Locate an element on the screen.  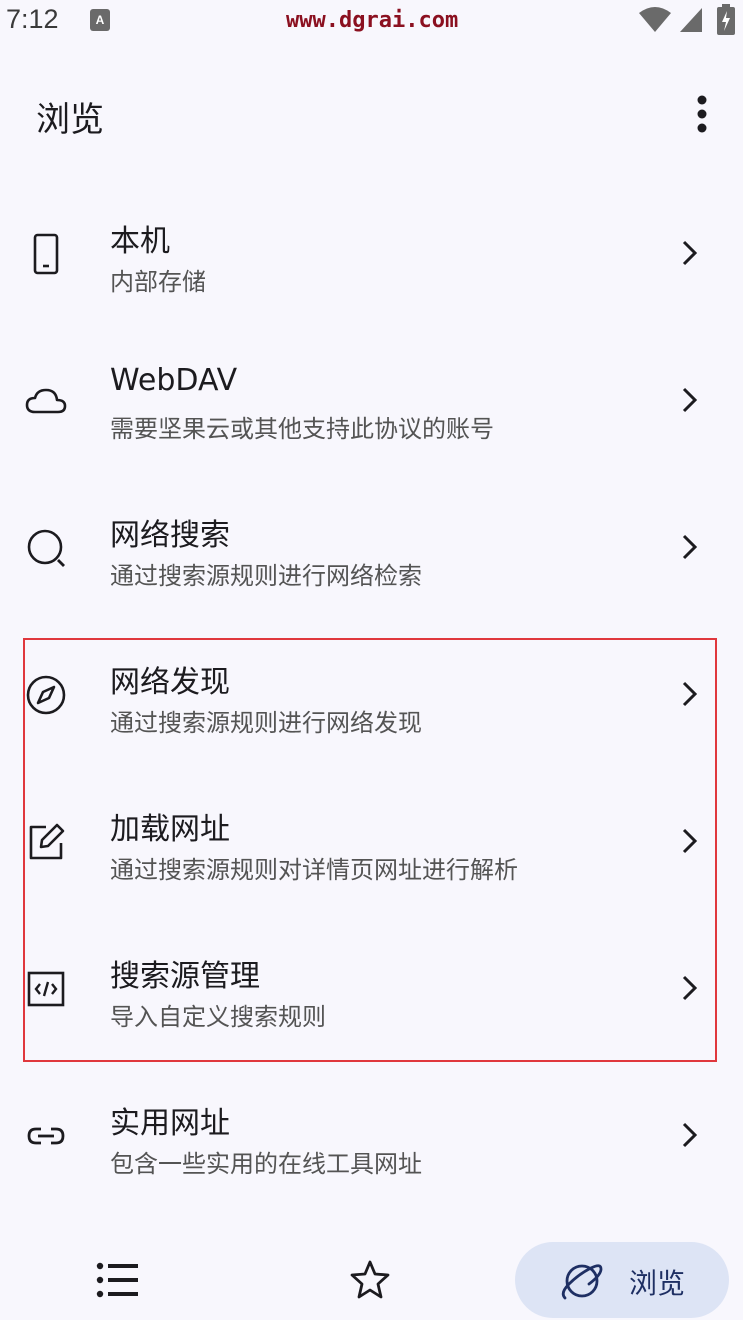
item-subtitle: 包含一些实用的在线工具网址 is located at coordinates (266, 1164).